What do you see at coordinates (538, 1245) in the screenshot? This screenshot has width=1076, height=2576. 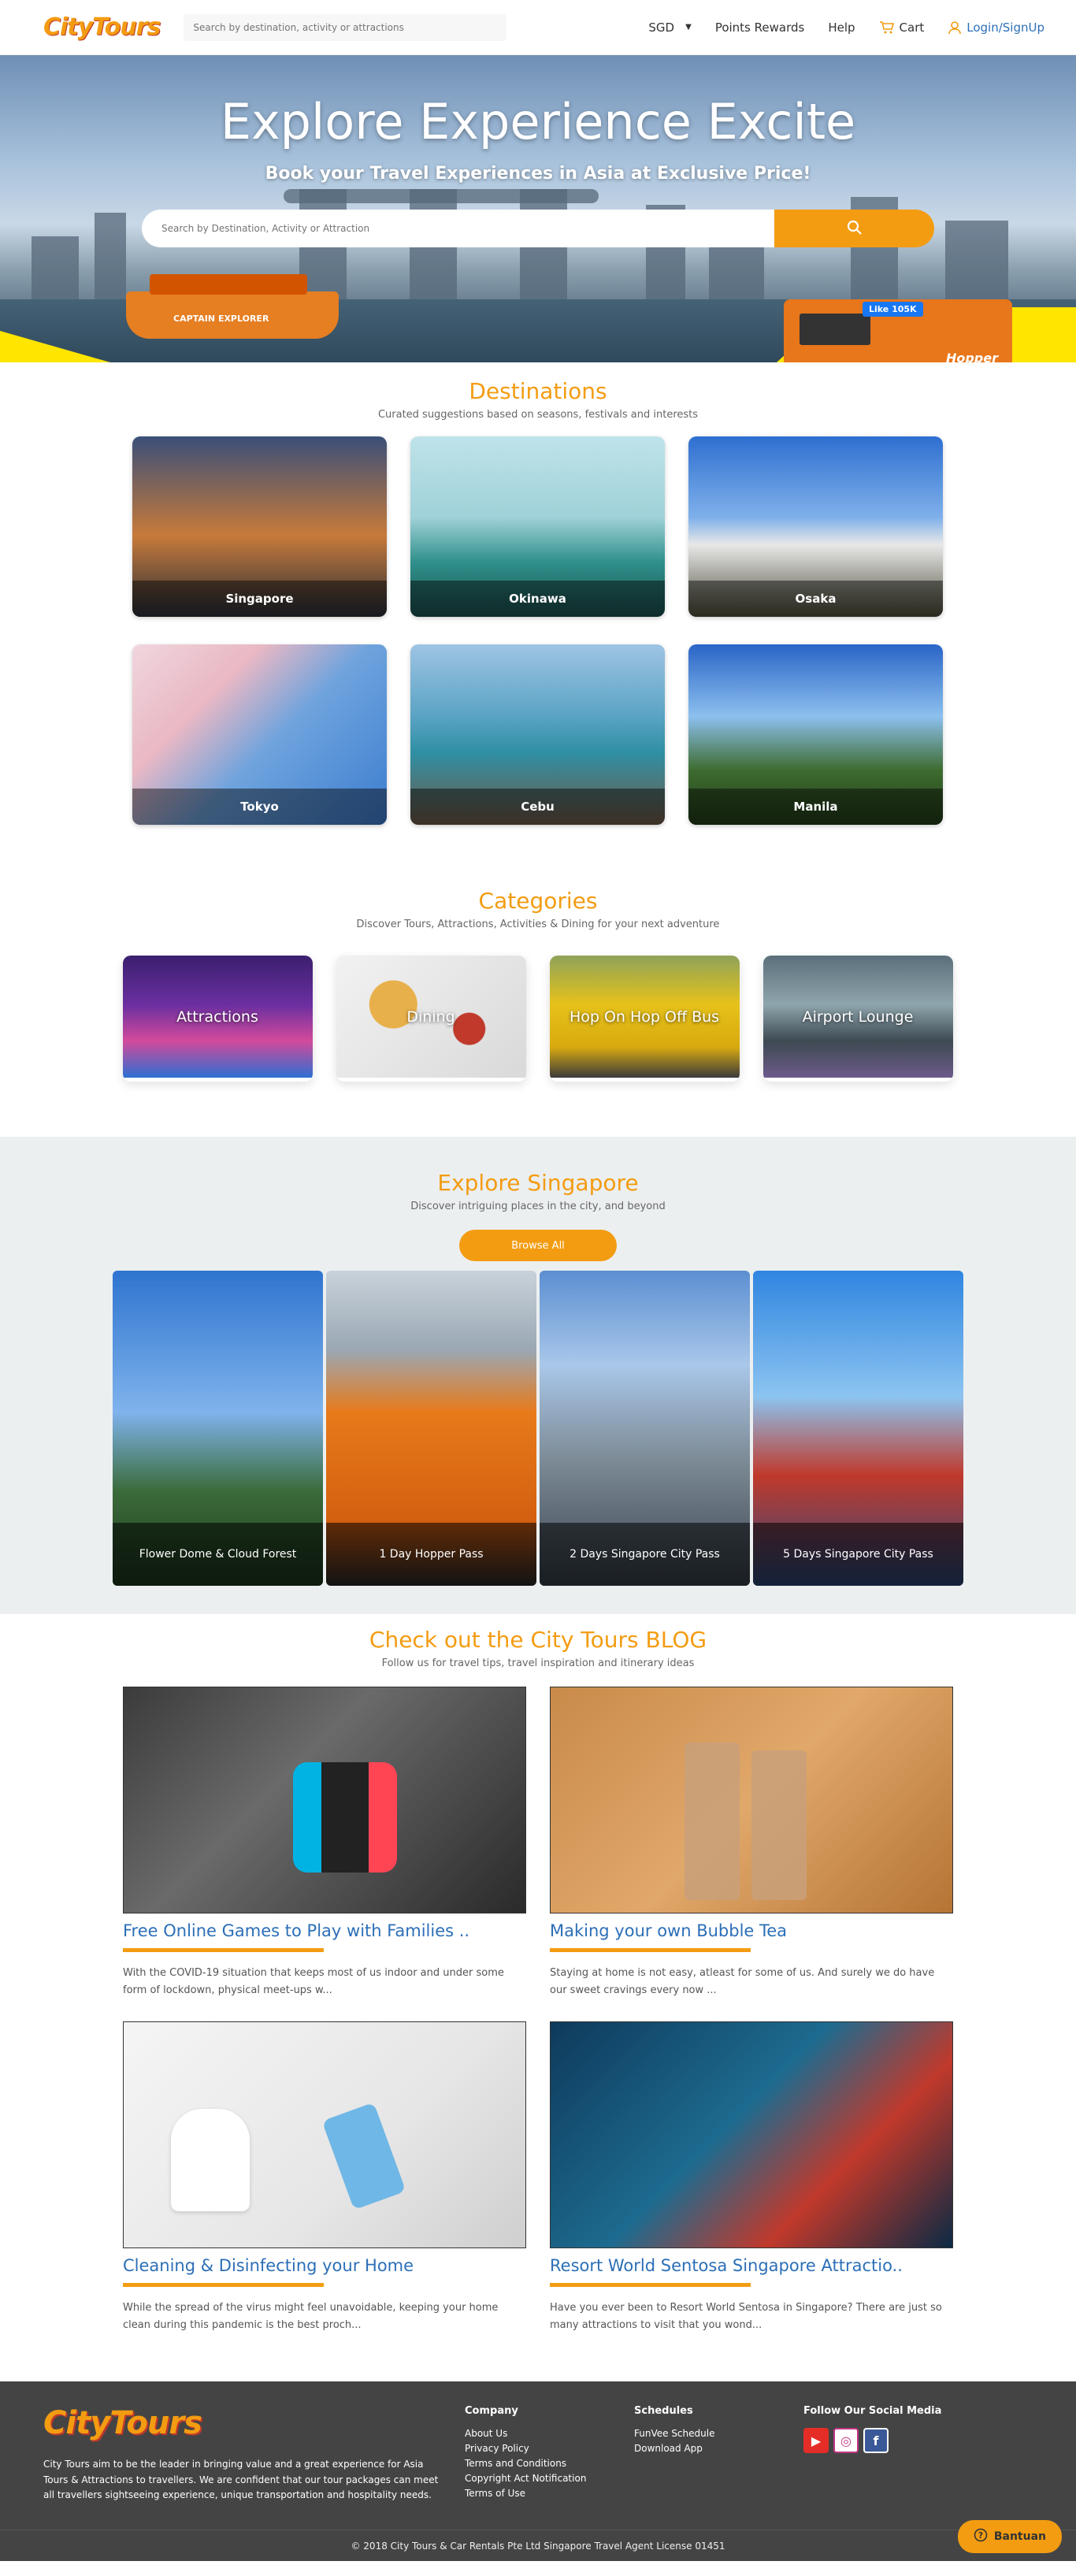 I see `browse-all-button: Browse All` at bounding box center [538, 1245].